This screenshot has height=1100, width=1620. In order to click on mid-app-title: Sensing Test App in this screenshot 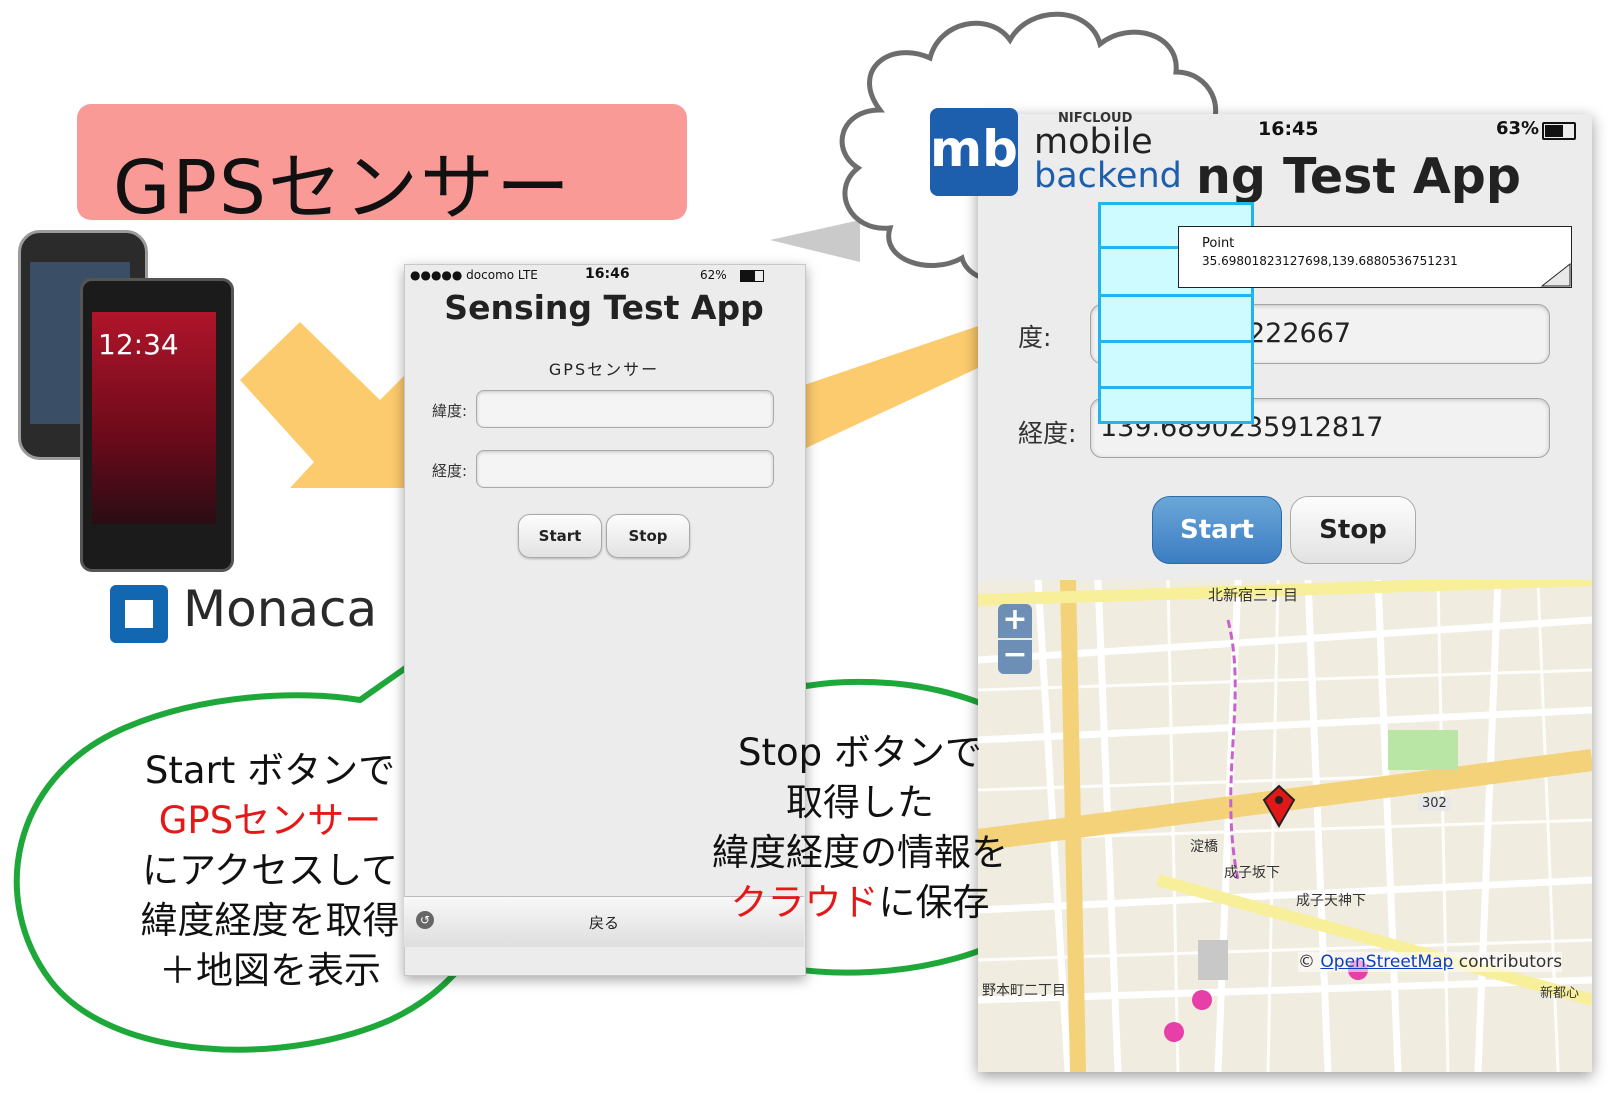, I will do `click(604, 307)`.